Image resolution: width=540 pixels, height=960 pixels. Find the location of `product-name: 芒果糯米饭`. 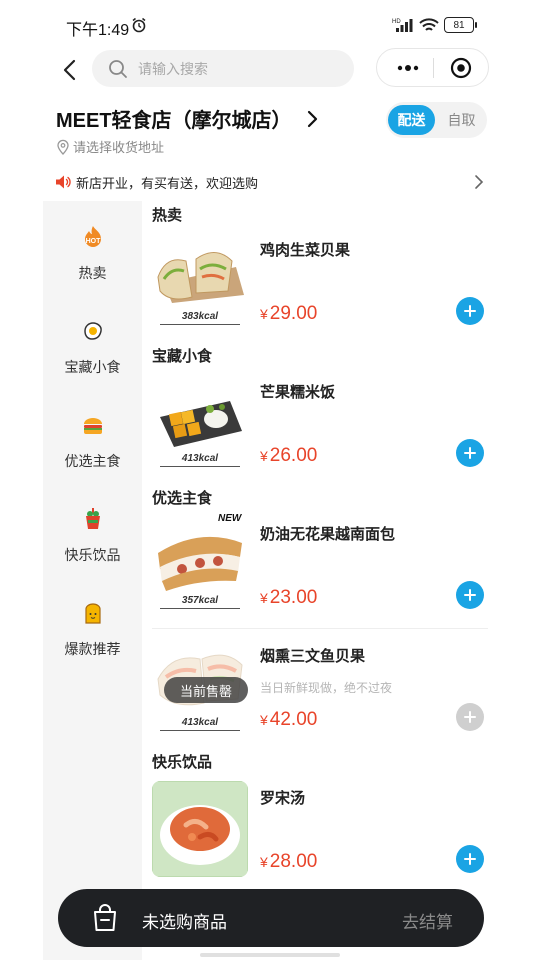

product-name: 芒果糯米饭 is located at coordinates (298, 392).